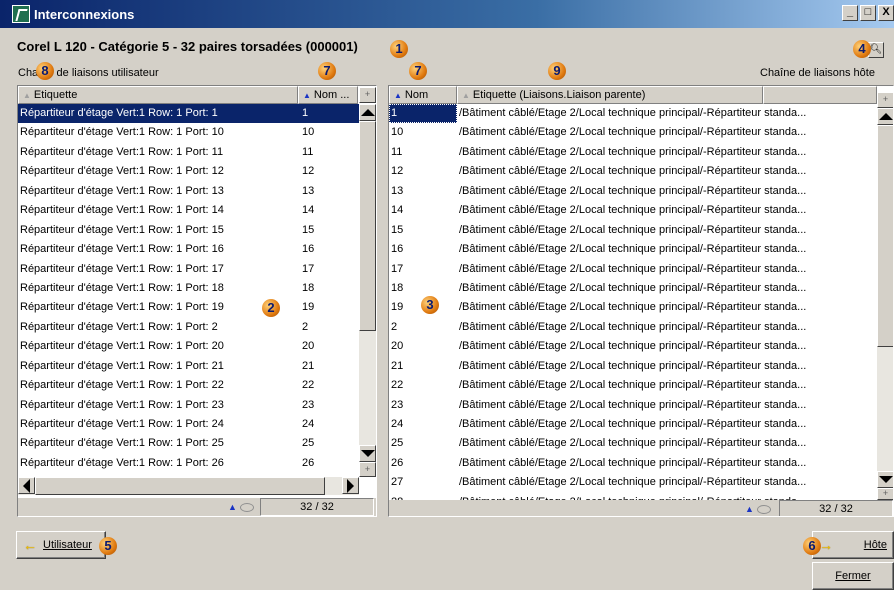 The height and width of the screenshot is (590, 894). Describe the element at coordinates (158, 95) in the screenshot. I see `column-header-etiquette: ▲ Etiquette` at that location.